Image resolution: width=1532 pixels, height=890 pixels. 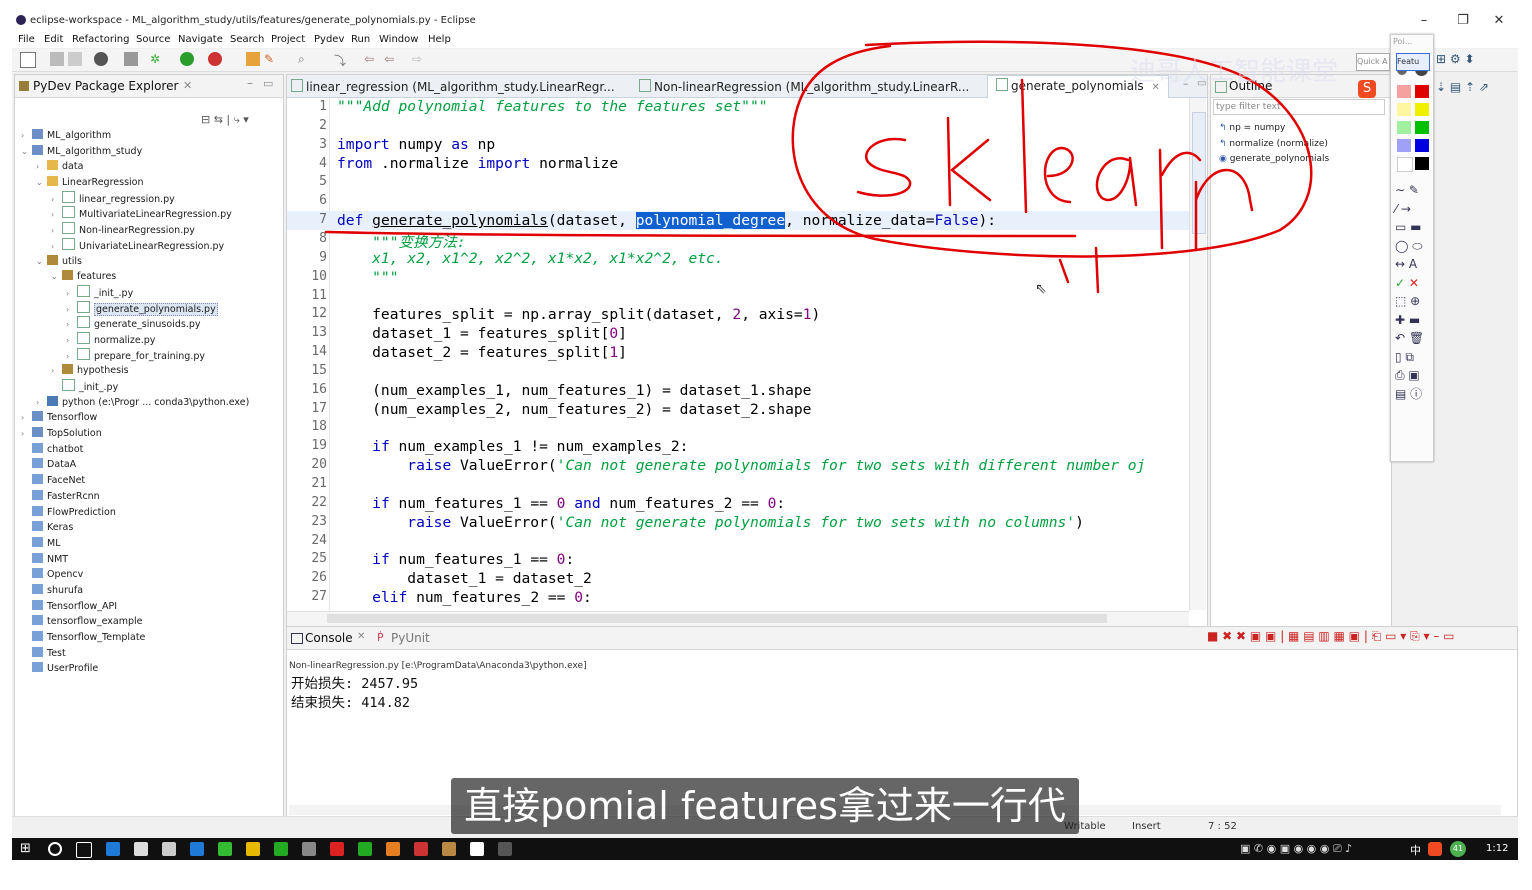 What do you see at coordinates (765, 849) in the screenshot?
I see `windows-taskbar: ⊞ ▣ ✆ ◉ ▣ ◉ ◉ ◉ ⎚ ♪ 中 41 1:12` at bounding box center [765, 849].